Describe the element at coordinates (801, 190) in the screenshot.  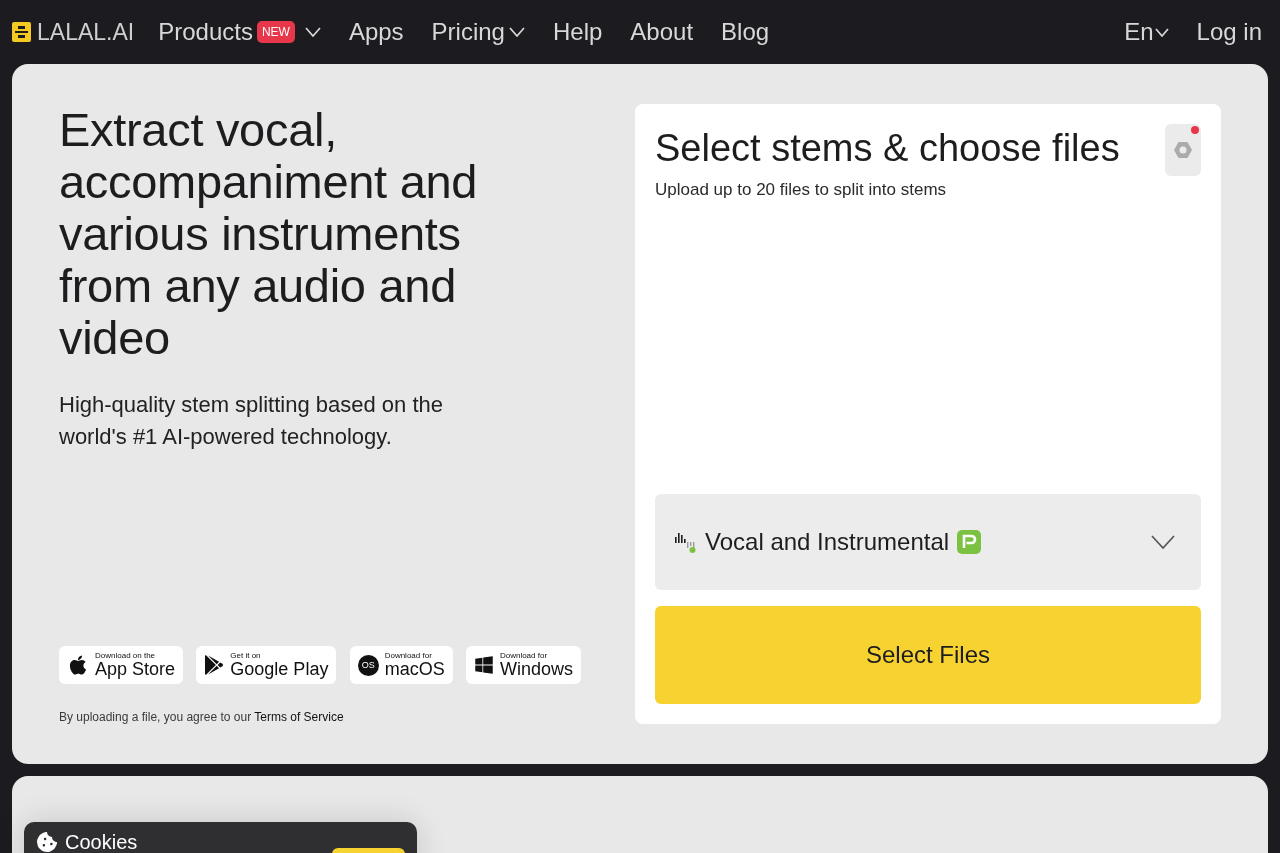
I see `upload-subtitle: Upload up to 20 files to split into stems` at that location.